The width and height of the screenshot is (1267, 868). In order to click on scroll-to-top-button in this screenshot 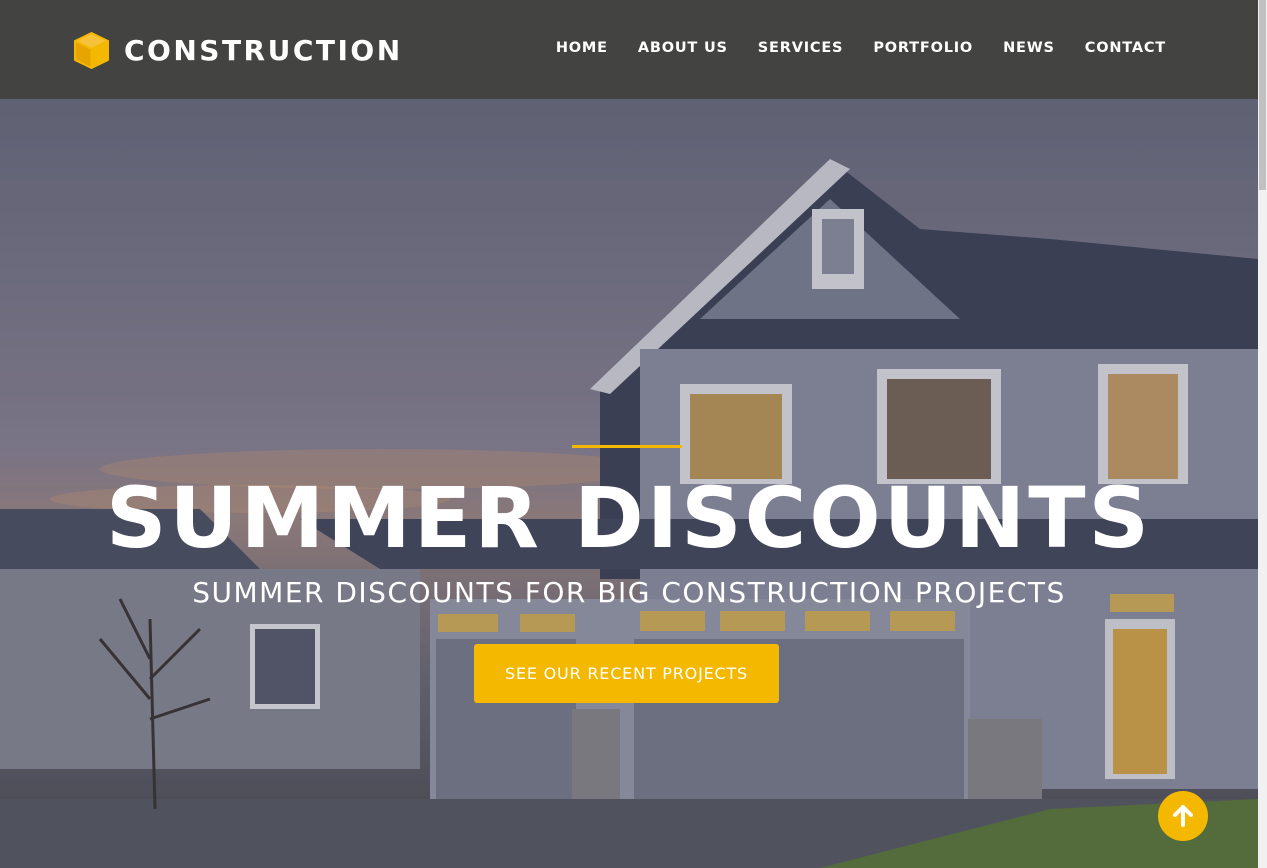, I will do `click(1183, 816)`.